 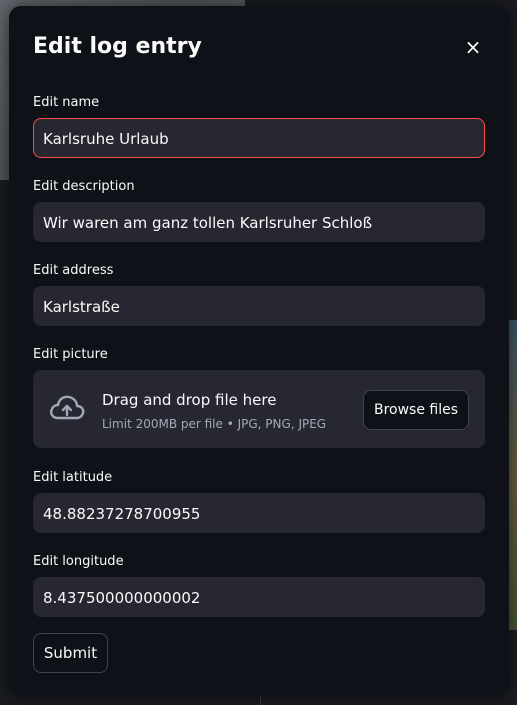 I want to click on address-input: Karlstraße, so click(x=259, y=306).